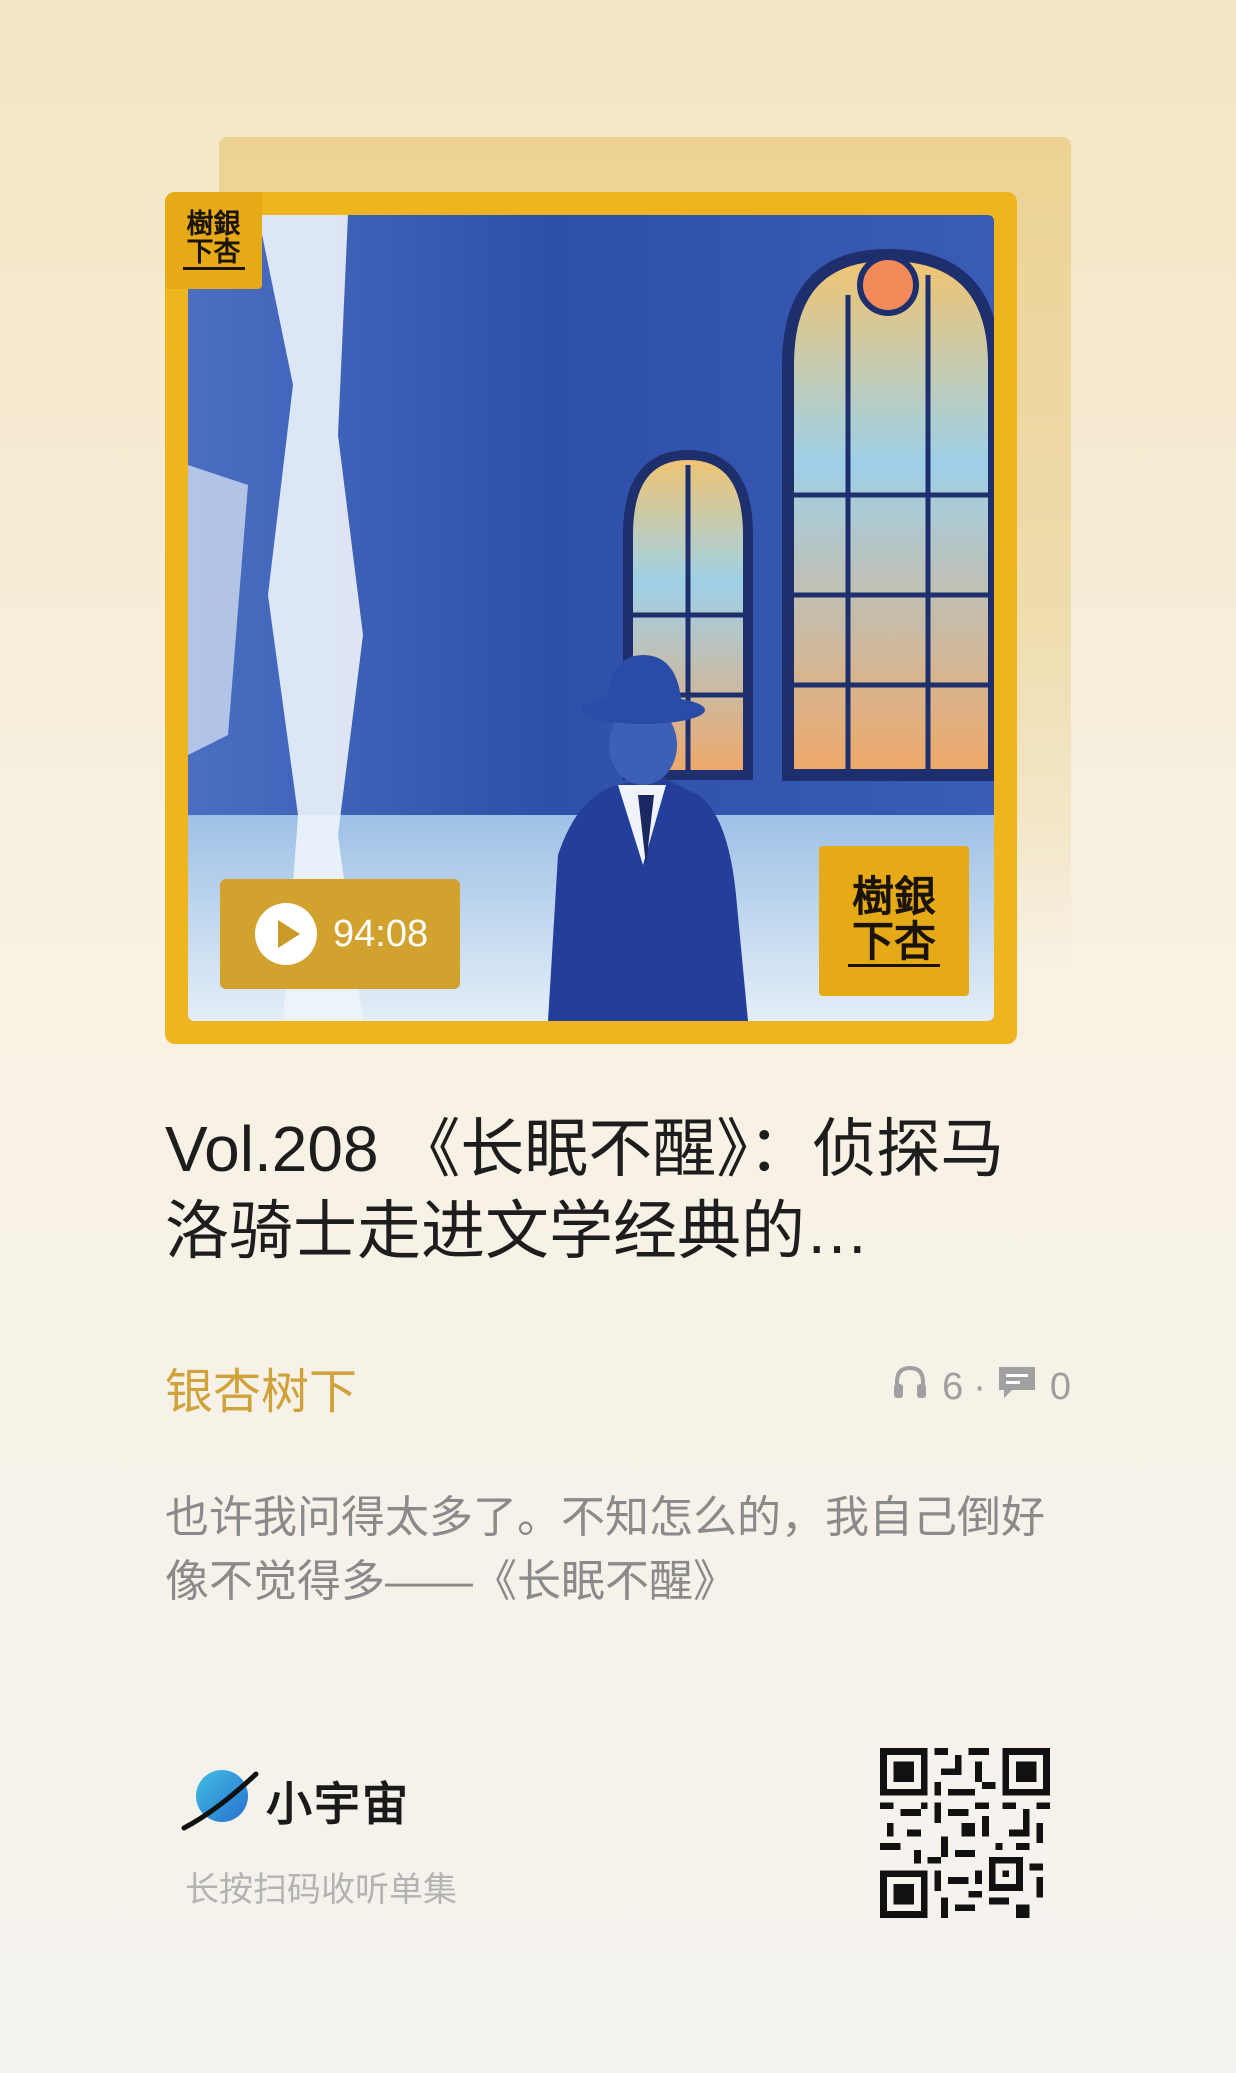  Describe the element at coordinates (286, 934) in the screenshot. I see `play-icon` at that location.